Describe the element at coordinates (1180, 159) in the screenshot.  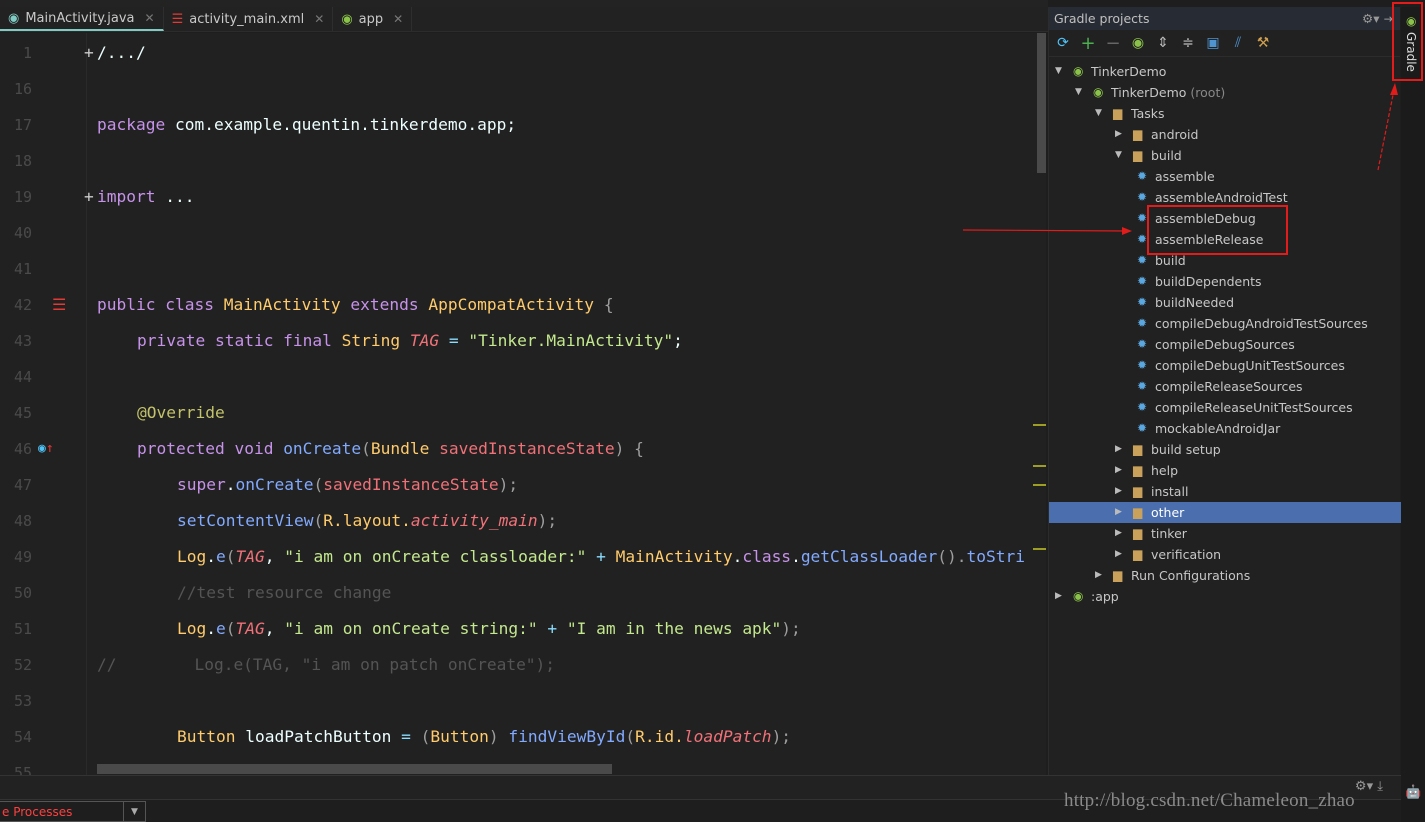
I see `annotation-arrows` at that location.